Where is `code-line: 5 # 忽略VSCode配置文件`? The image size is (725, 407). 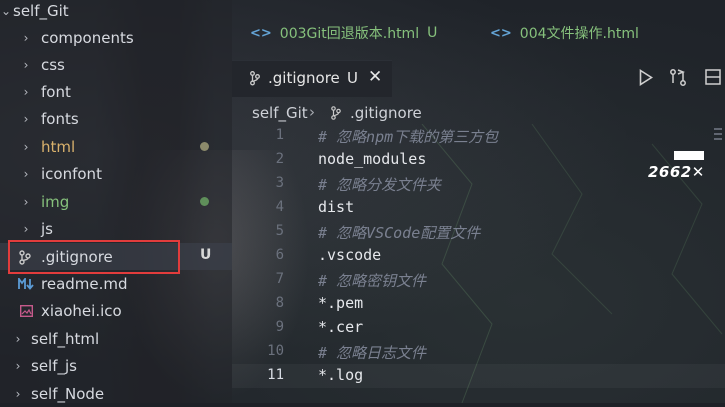
code-line: 5 # 忽略VSCode配置文件 is located at coordinates (378, 232).